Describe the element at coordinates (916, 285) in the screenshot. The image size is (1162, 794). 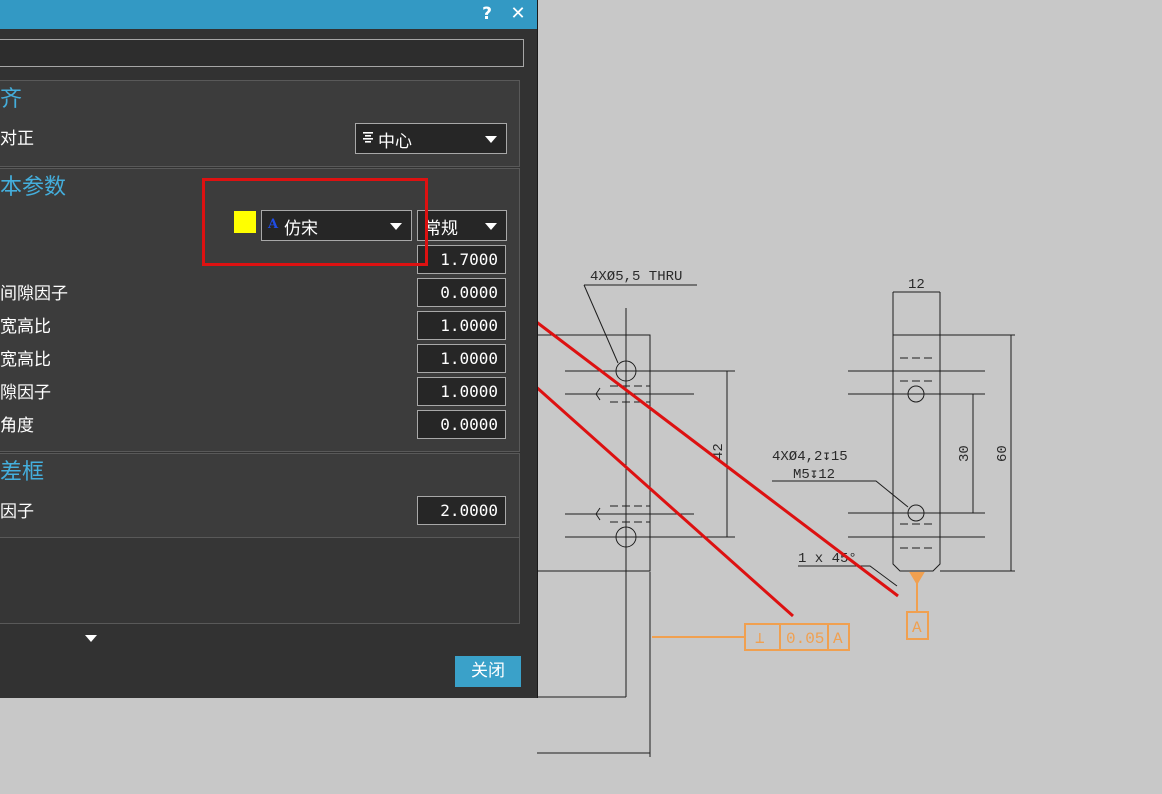
I see `dim-12-text: 12` at that location.